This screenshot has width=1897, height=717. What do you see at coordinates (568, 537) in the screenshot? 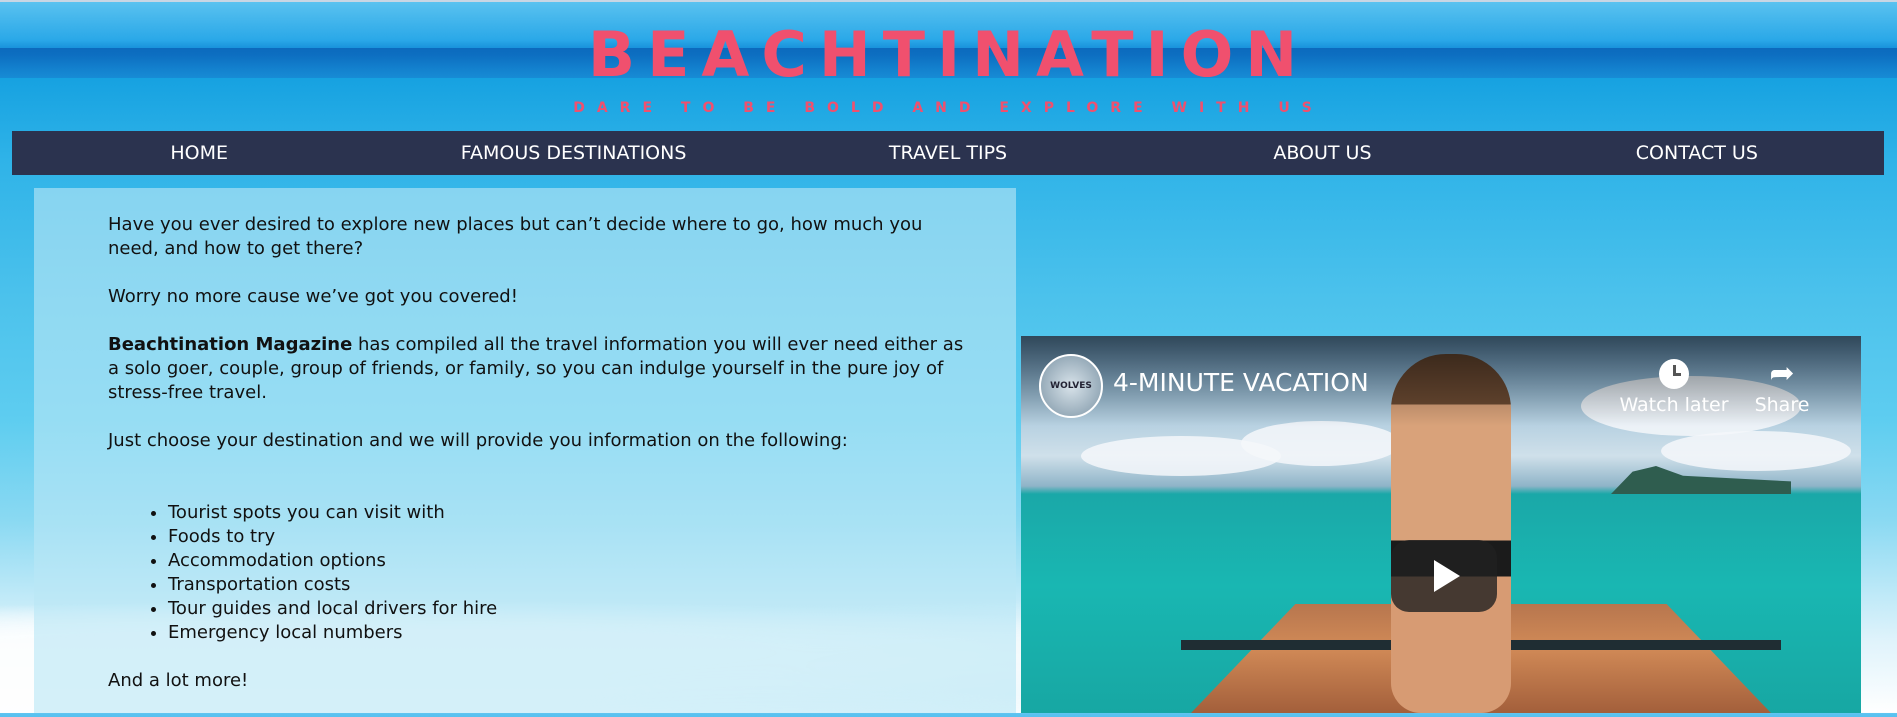
I see `list-item: Foods to try` at bounding box center [568, 537].